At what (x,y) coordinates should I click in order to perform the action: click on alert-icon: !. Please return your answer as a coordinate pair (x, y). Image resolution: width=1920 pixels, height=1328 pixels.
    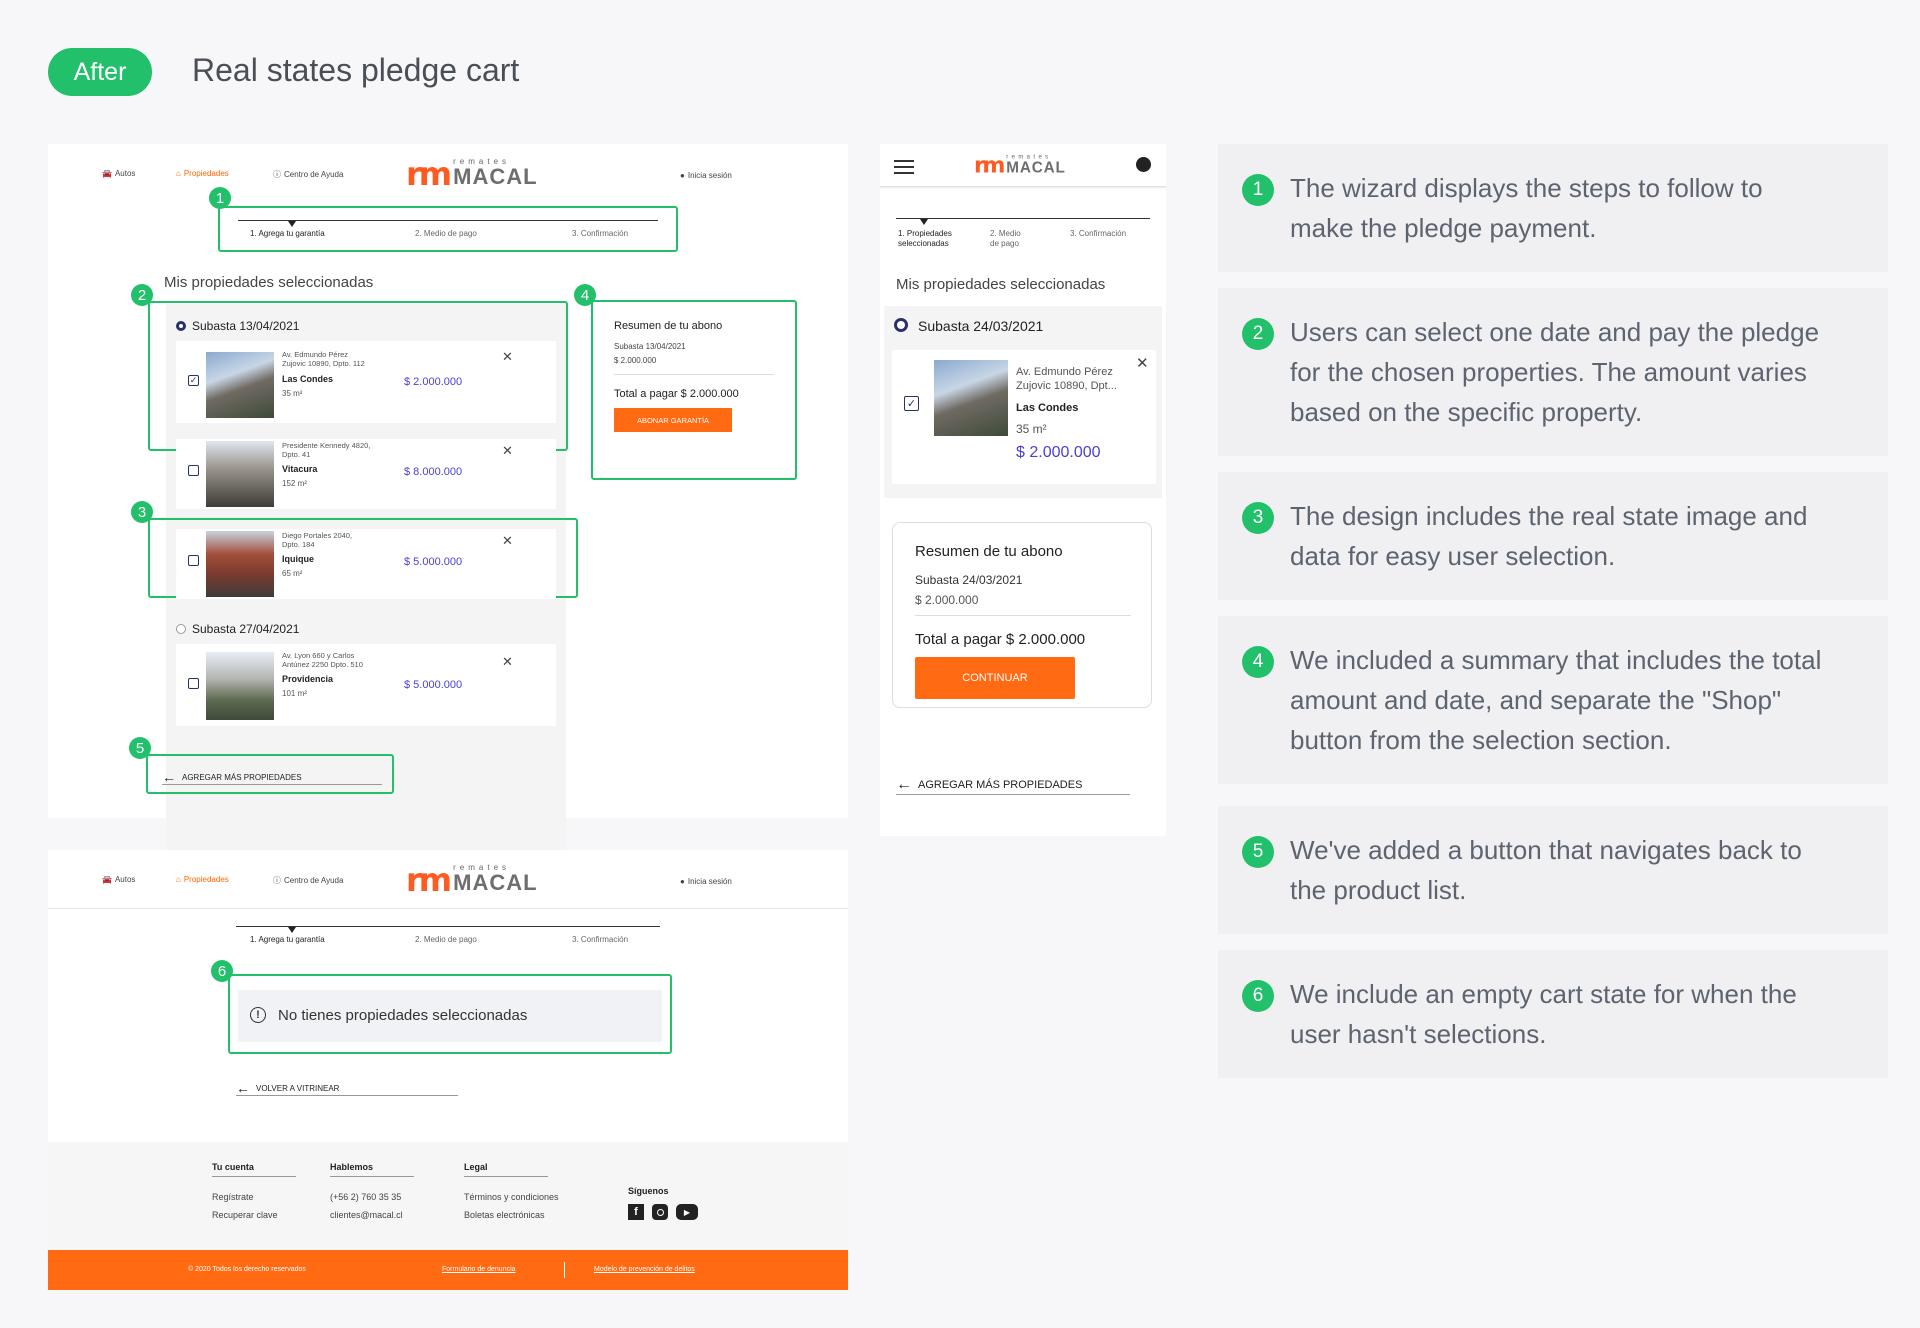
    Looking at the image, I should click on (258, 1015).